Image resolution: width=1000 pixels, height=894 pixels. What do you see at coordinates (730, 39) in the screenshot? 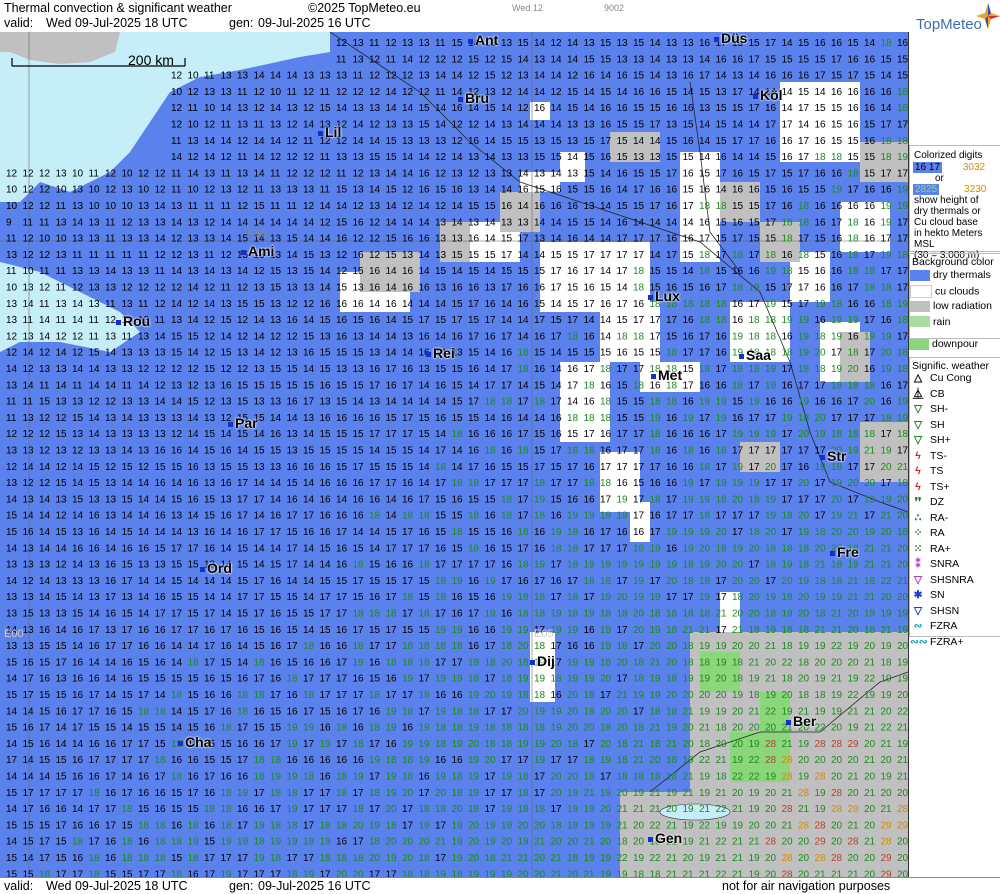
I see `city-dus: Düs` at bounding box center [730, 39].